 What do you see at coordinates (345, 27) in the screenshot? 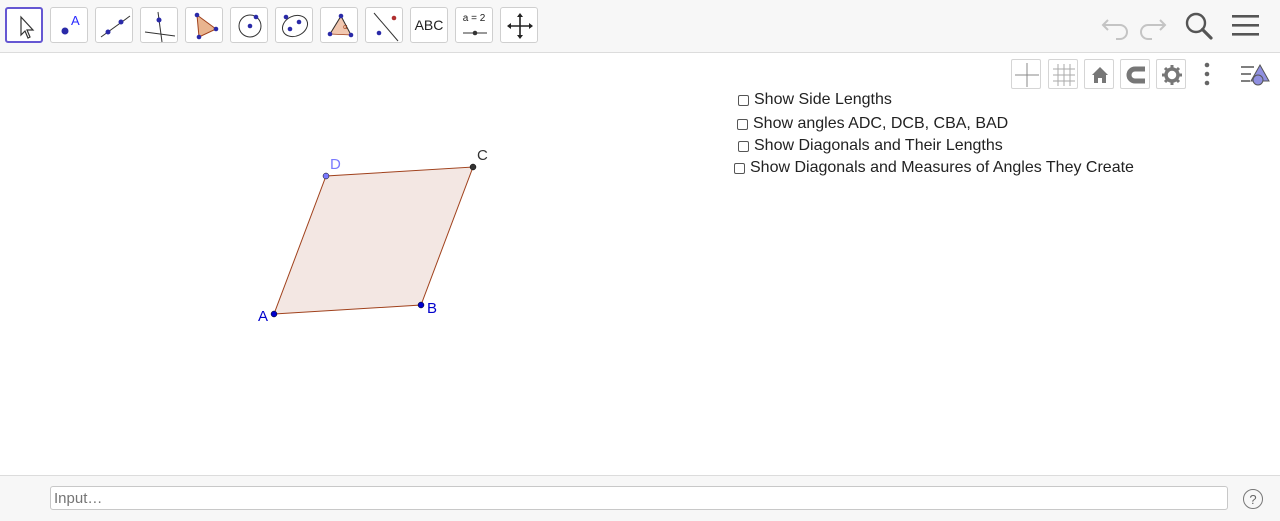
I see `svg-text: α` at bounding box center [345, 27].